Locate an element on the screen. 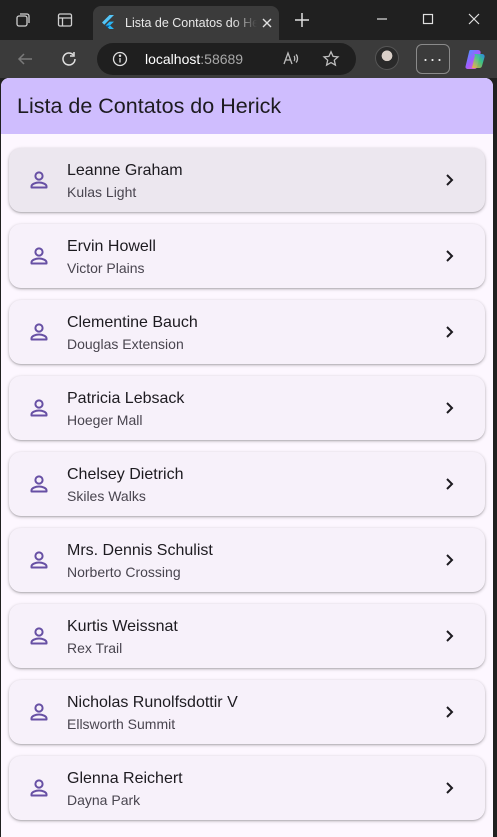 This screenshot has width=497, height=837. address-bar: localhost:58689 is located at coordinates (226, 59).